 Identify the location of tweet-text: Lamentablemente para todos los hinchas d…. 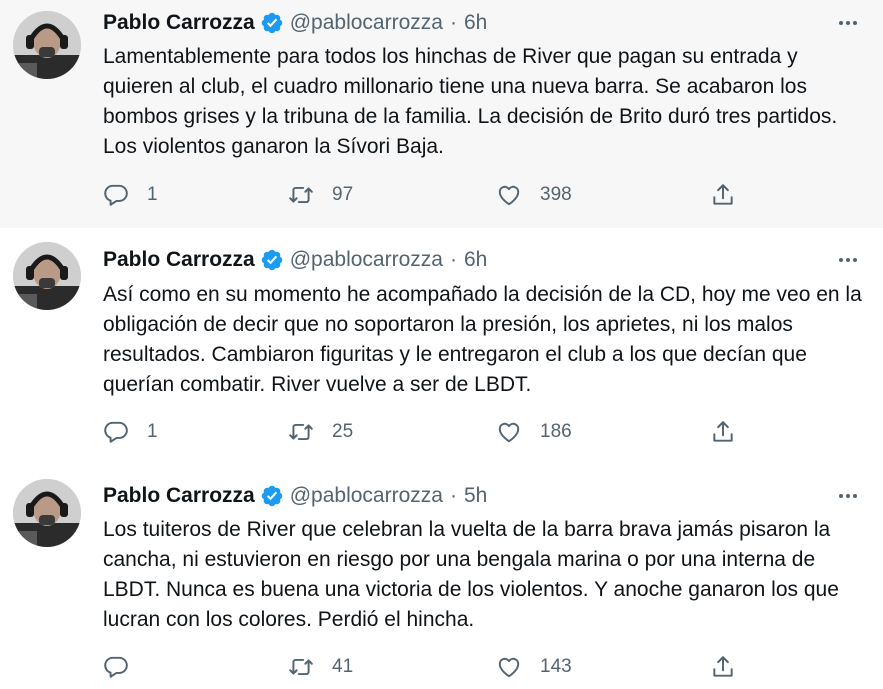
(470, 101).